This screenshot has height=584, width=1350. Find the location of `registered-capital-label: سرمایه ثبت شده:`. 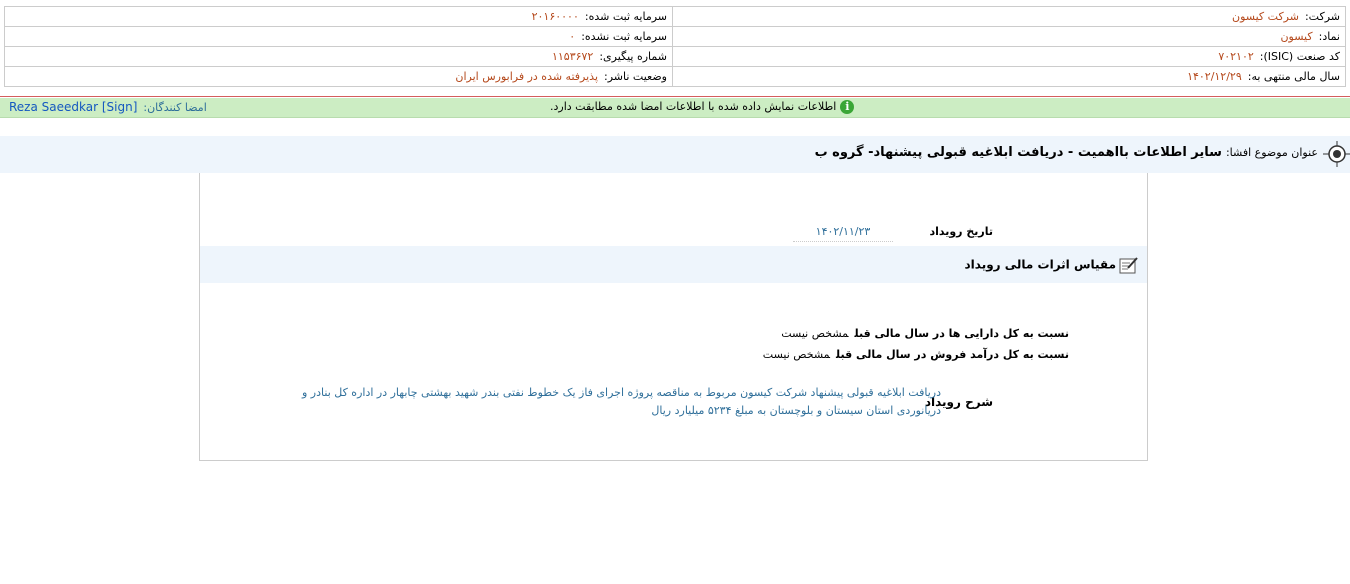

registered-capital-label: سرمایه ثبت شده: is located at coordinates (625, 16).